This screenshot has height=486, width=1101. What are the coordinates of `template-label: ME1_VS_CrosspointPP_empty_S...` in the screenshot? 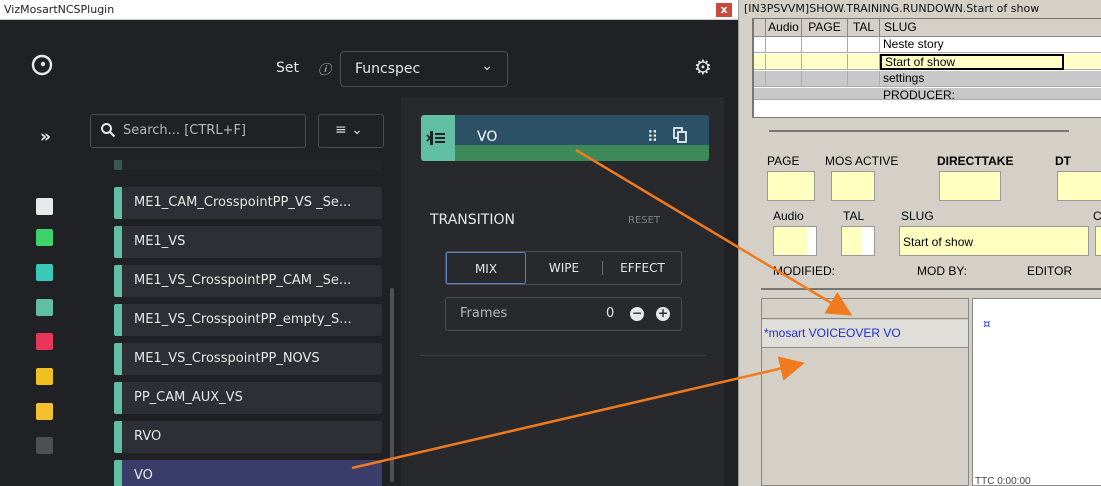 It's located at (243, 319).